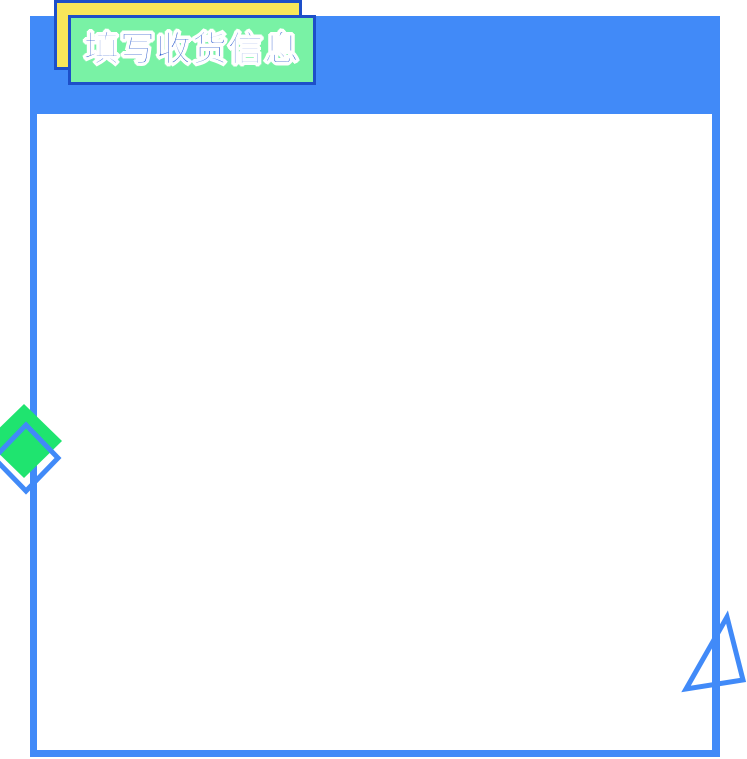  I want to click on page-title: 填写收货信息, so click(191, 49).